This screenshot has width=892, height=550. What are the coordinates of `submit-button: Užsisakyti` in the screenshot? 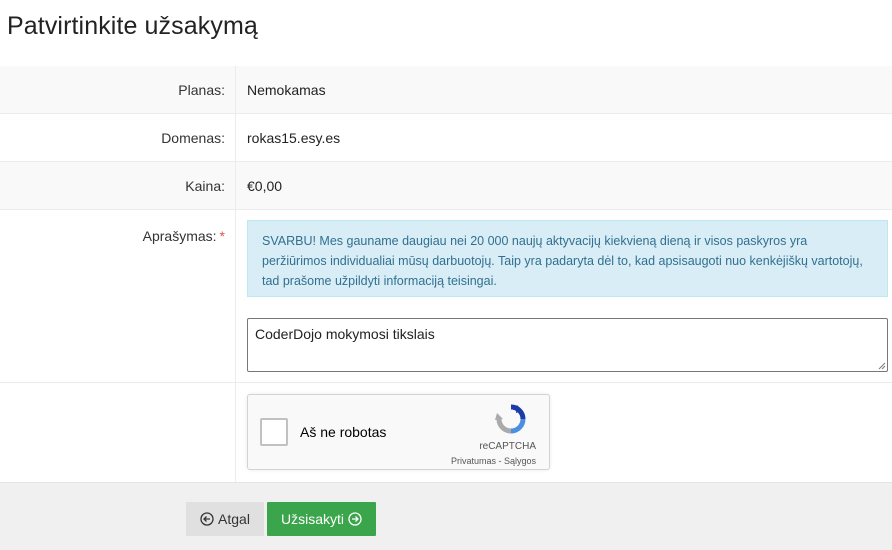 It's located at (321, 519).